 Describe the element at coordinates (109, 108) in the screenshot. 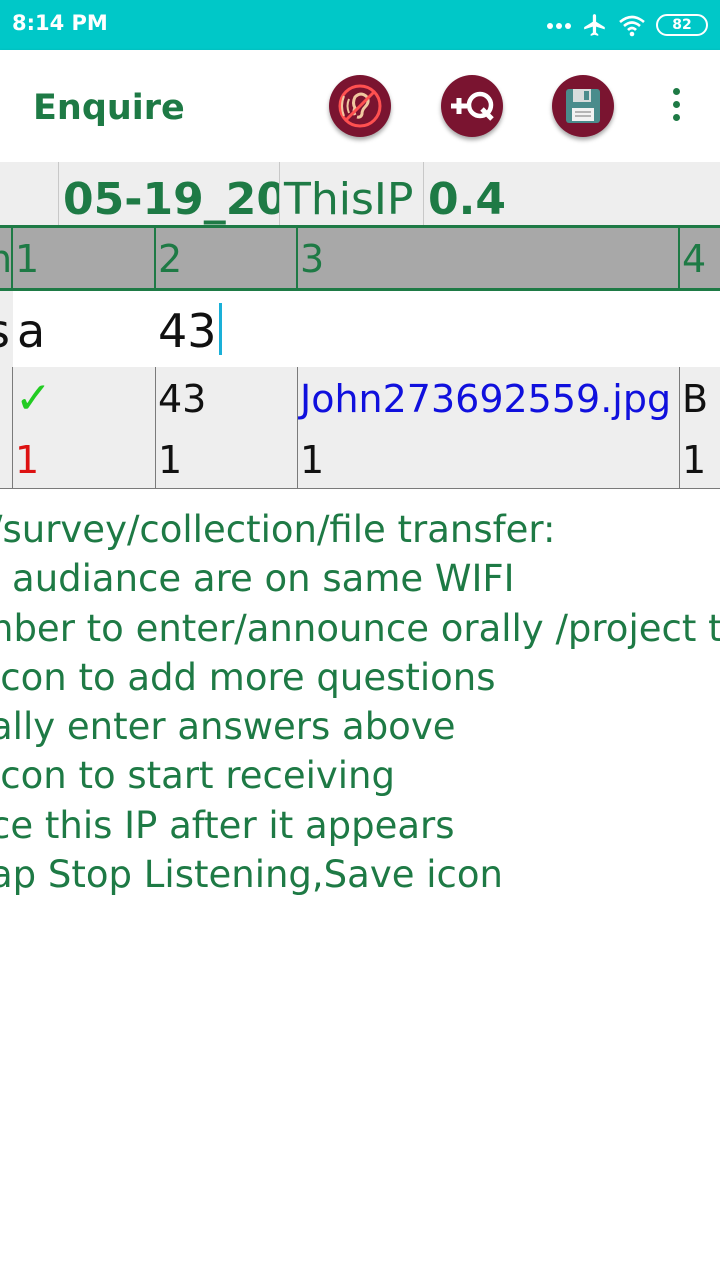

I see `app-title: Enquire` at that location.